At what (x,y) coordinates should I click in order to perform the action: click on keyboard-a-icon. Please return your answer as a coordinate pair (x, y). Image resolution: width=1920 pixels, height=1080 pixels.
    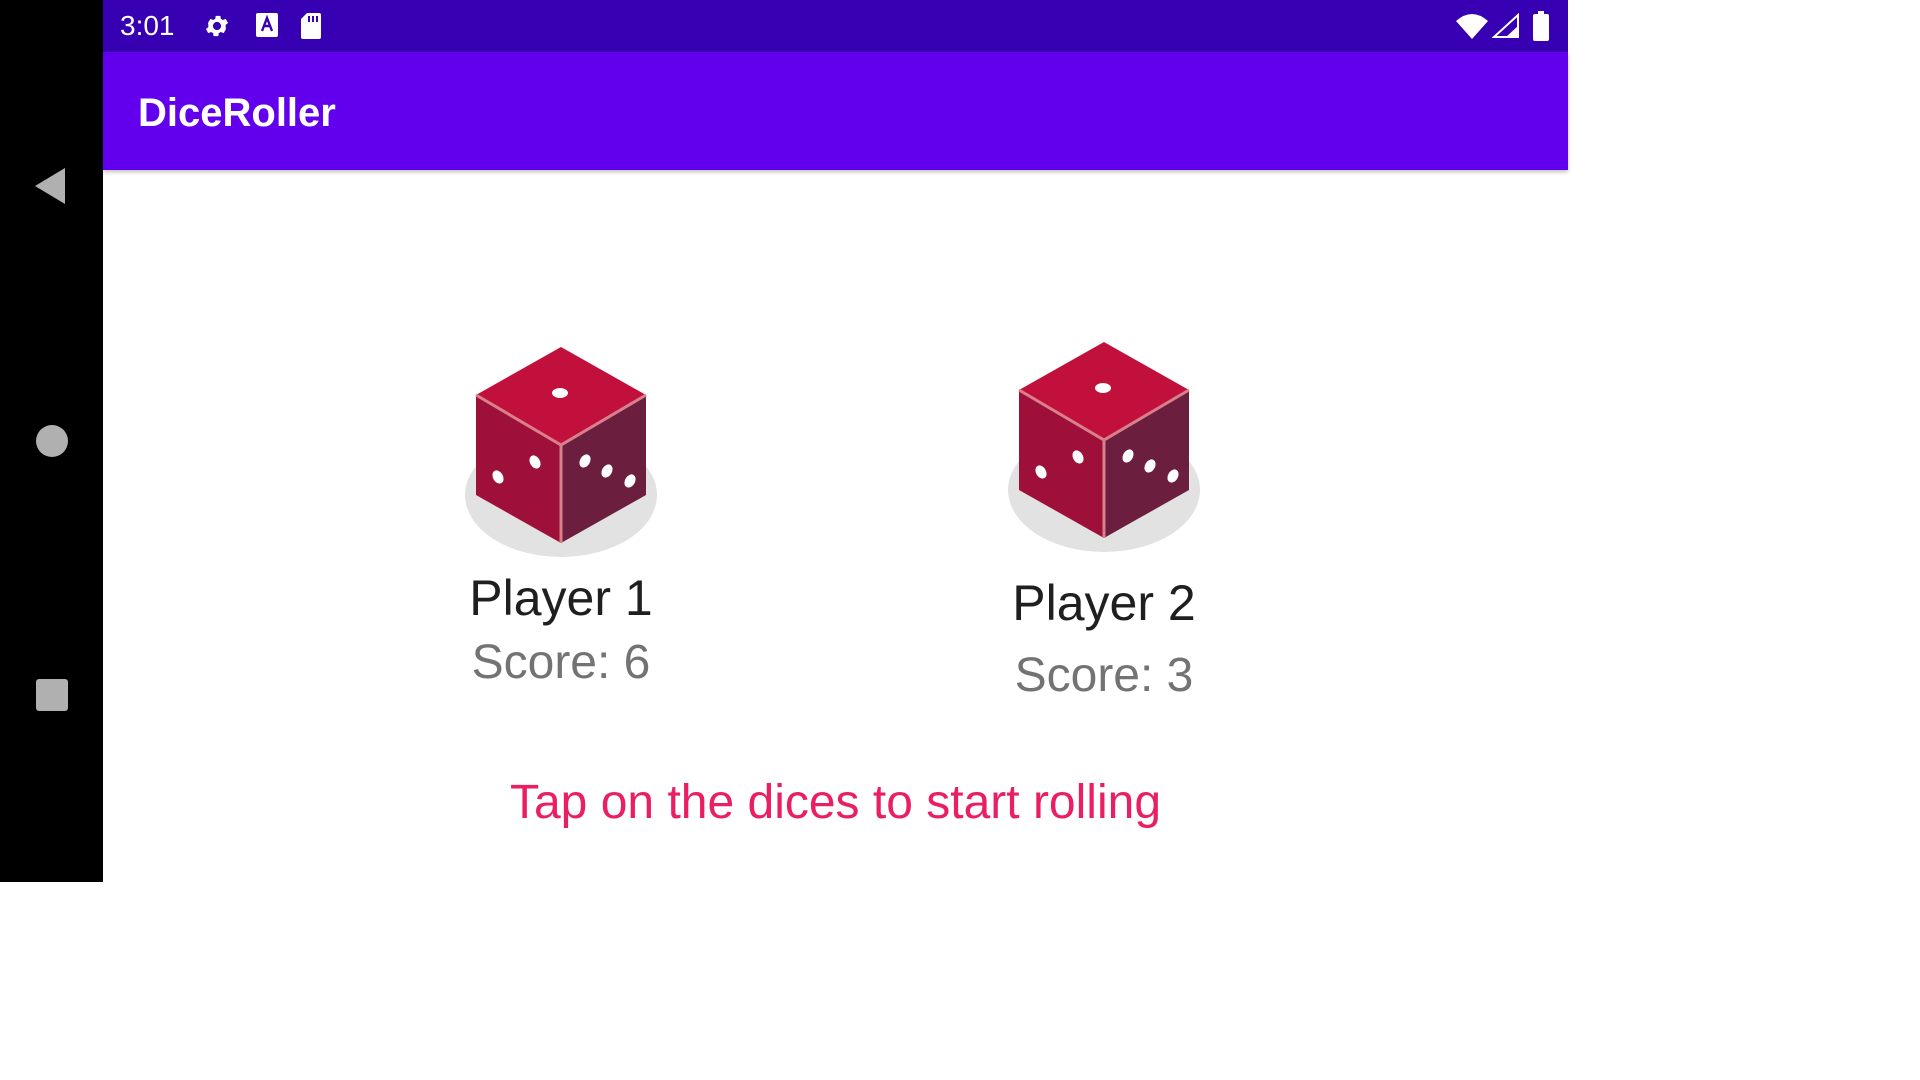
    Looking at the image, I should click on (267, 25).